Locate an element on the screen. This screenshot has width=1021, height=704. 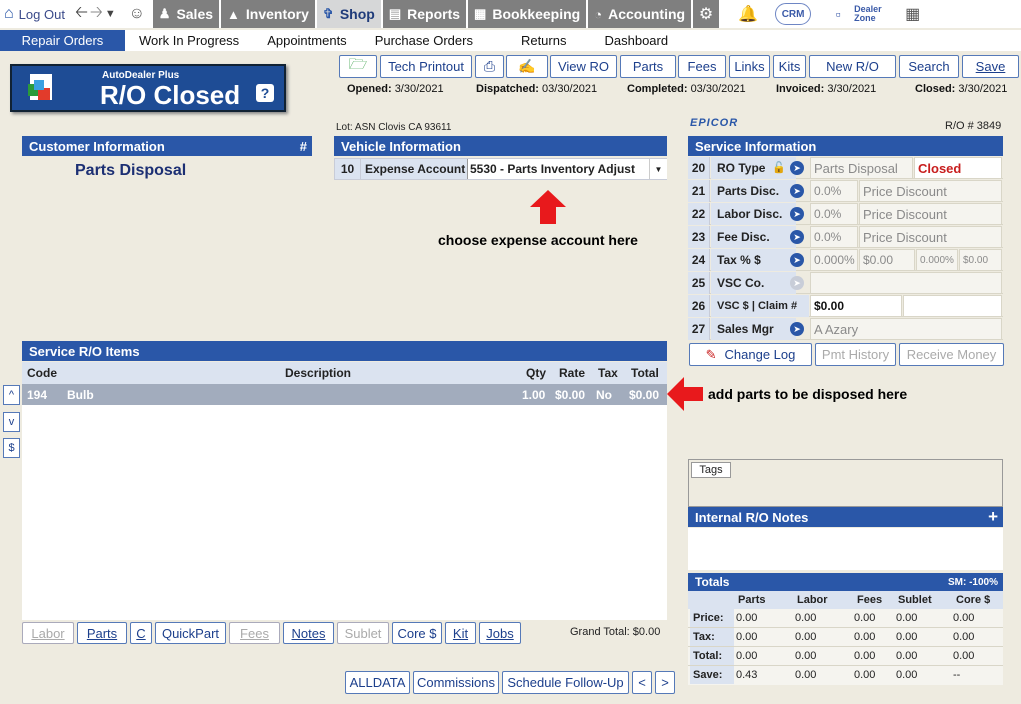
subtab-returns: Returns is located at coordinates (544, 40).